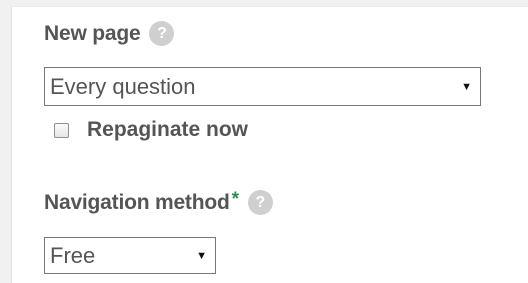 The image size is (528, 283). What do you see at coordinates (130, 255) in the screenshot?
I see `navigation-method-select: Free ▼` at bounding box center [130, 255].